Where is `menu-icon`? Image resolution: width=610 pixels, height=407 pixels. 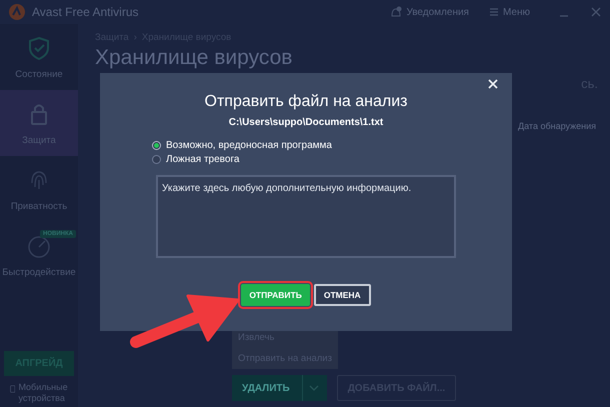
menu-icon is located at coordinates (493, 12).